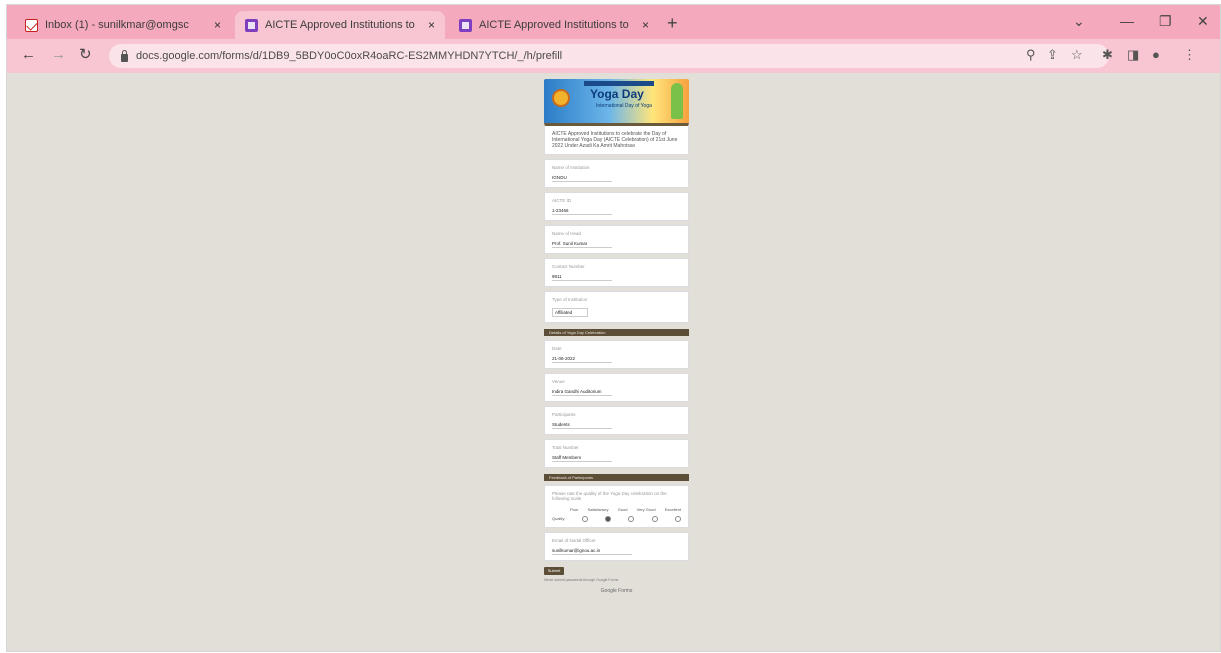 This screenshot has height=653, width=1221. What do you see at coordinates (646, 509) in the screenshot?
I see `grid-col-label: Very Good` at bounding box center [646, 509].